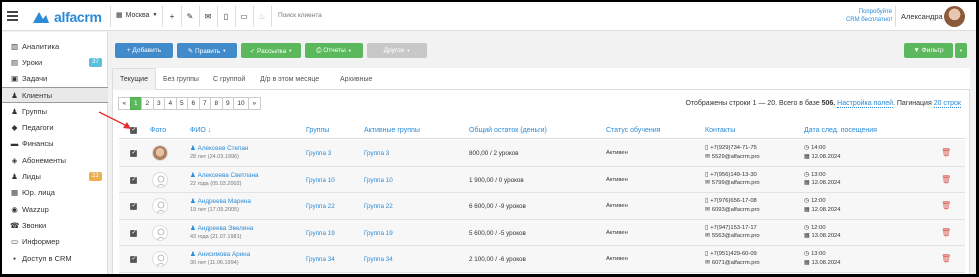 Image resolution: width=979 pixels, height=277 pixels. Describe the element at coordinates (262, 16) in the screenshot. I see `fire-icon: ♨` at that location.